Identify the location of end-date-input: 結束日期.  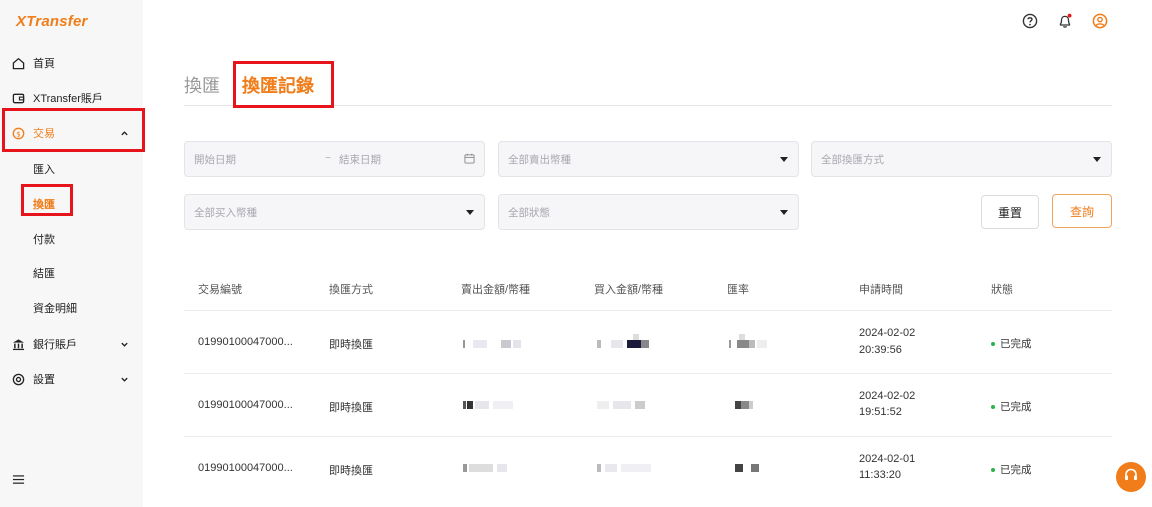
(360, 159).